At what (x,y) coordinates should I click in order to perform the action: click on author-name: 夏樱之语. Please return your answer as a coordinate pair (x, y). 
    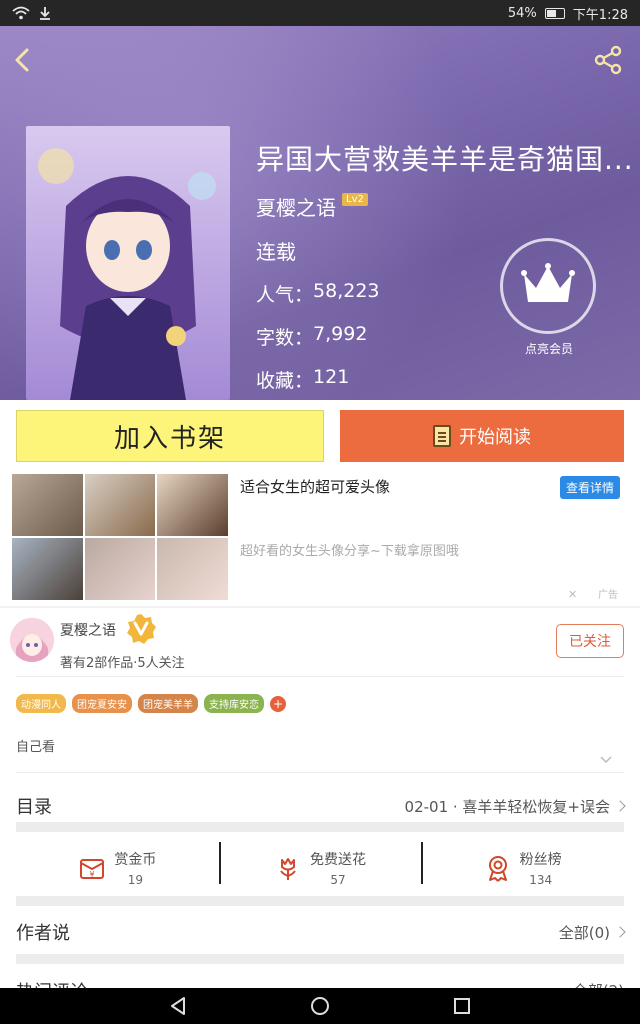
    Looking at the image, I should click on (296, 206).